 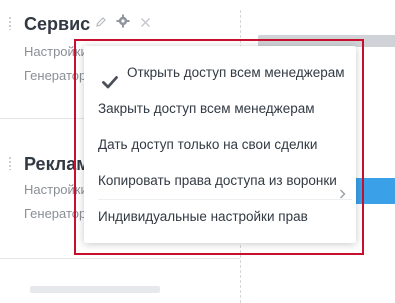 I want to click on menu-item-individual-settings: Индивидуальные настройки прав, so click(x=220, y=216).